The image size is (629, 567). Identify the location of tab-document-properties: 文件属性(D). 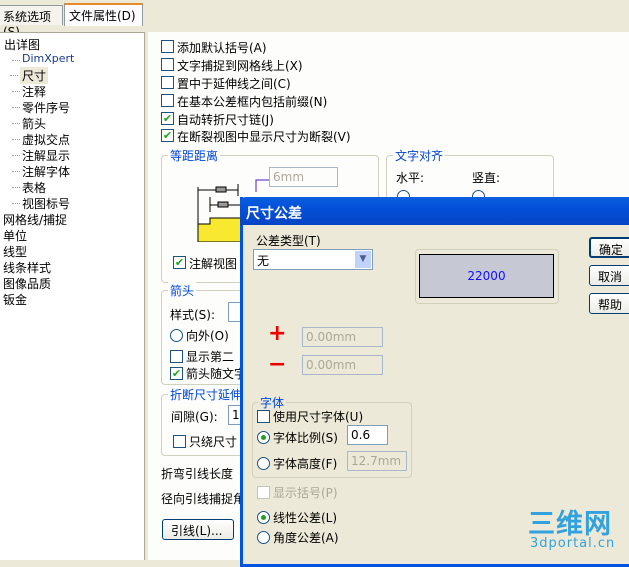
(103, 14).